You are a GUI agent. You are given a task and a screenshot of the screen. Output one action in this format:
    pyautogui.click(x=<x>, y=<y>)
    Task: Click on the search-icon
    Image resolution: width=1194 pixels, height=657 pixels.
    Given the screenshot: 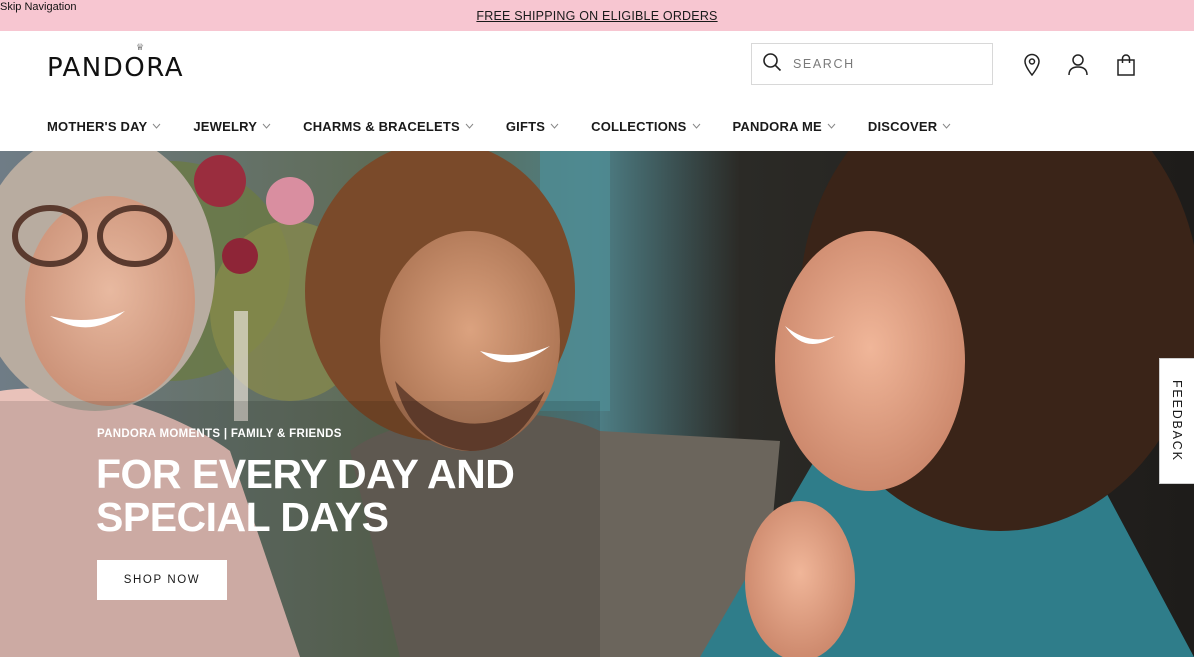 What is the action you would take?
    pyautogui.click(x=772, y=64)
    